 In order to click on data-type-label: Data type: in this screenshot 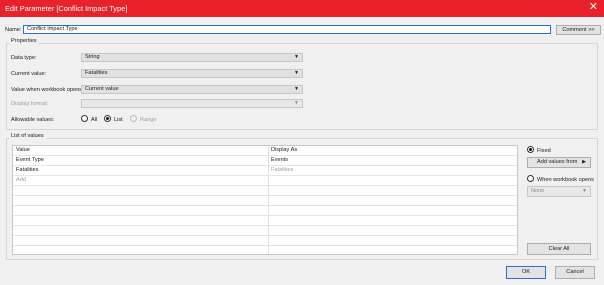, I will do `click(24, 58)`.